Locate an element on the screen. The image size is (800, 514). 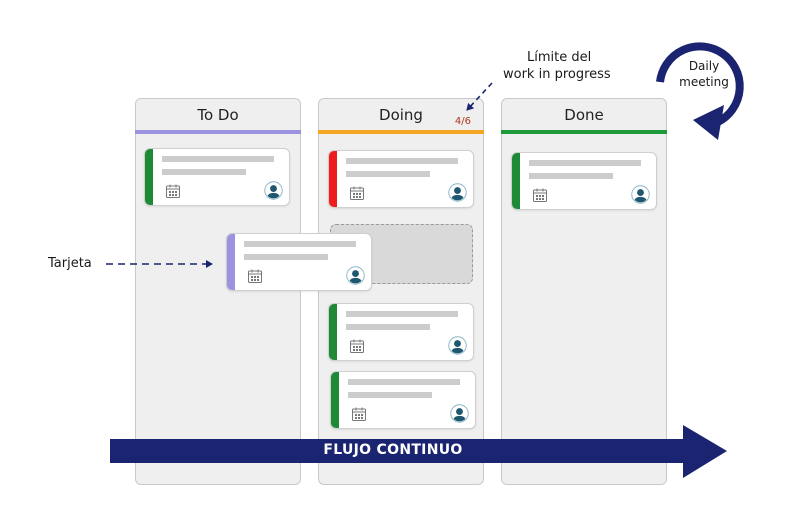
card-annotation: Tarjeta is located at coordinates (70, 263).